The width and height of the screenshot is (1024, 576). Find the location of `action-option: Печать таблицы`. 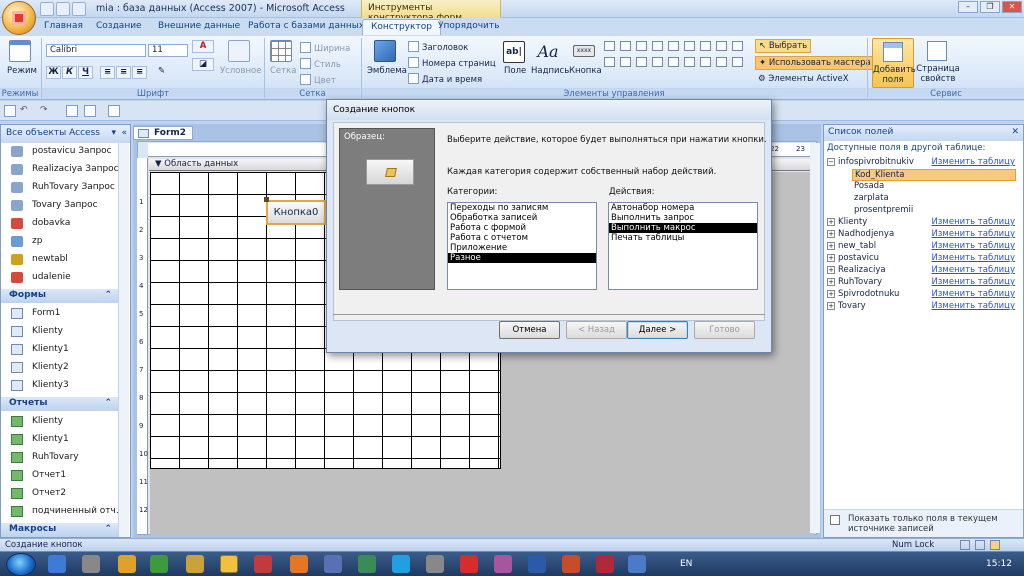

action-option: Печать таблицы is located at coordinates (683, 238).